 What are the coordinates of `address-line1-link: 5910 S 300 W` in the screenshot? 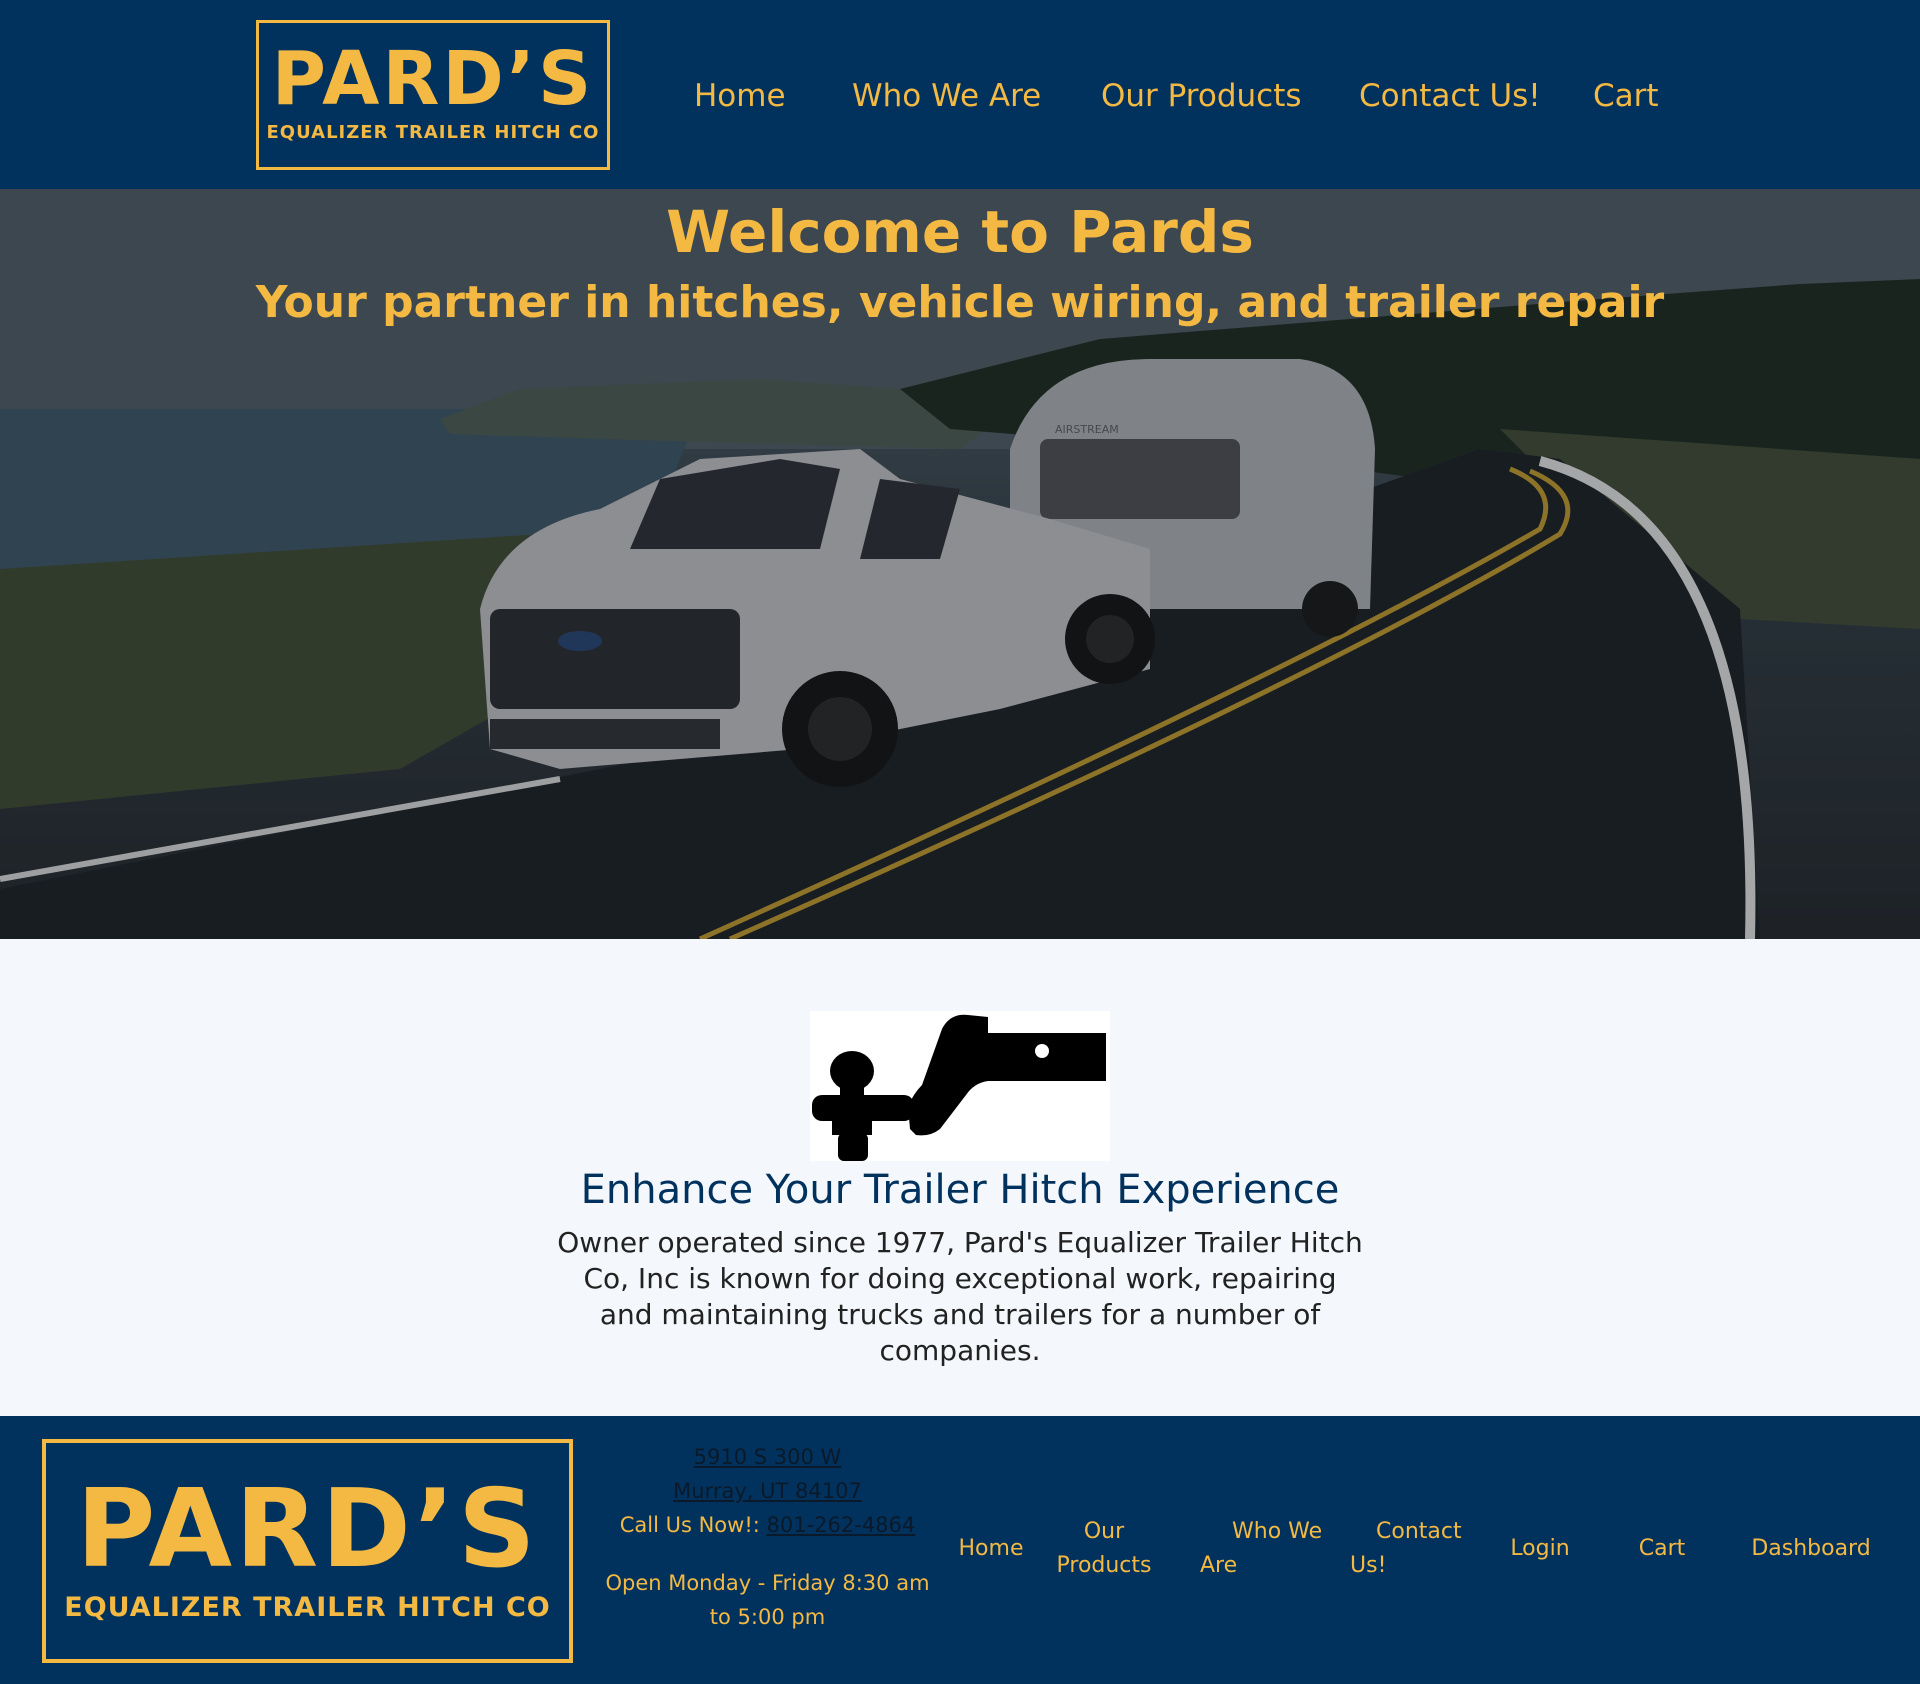 It's located at (768, 1457).